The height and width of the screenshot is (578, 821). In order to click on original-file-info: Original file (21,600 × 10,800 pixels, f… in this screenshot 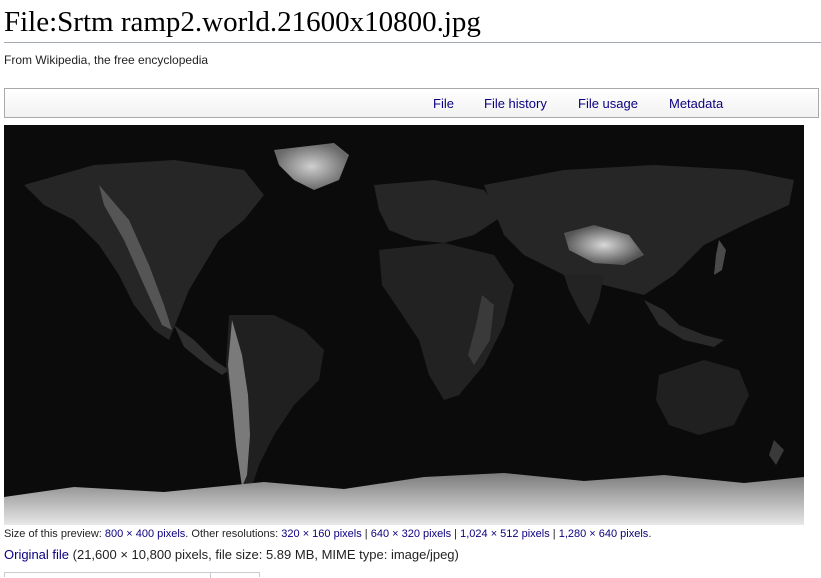, I will do `click(231, 554)`.